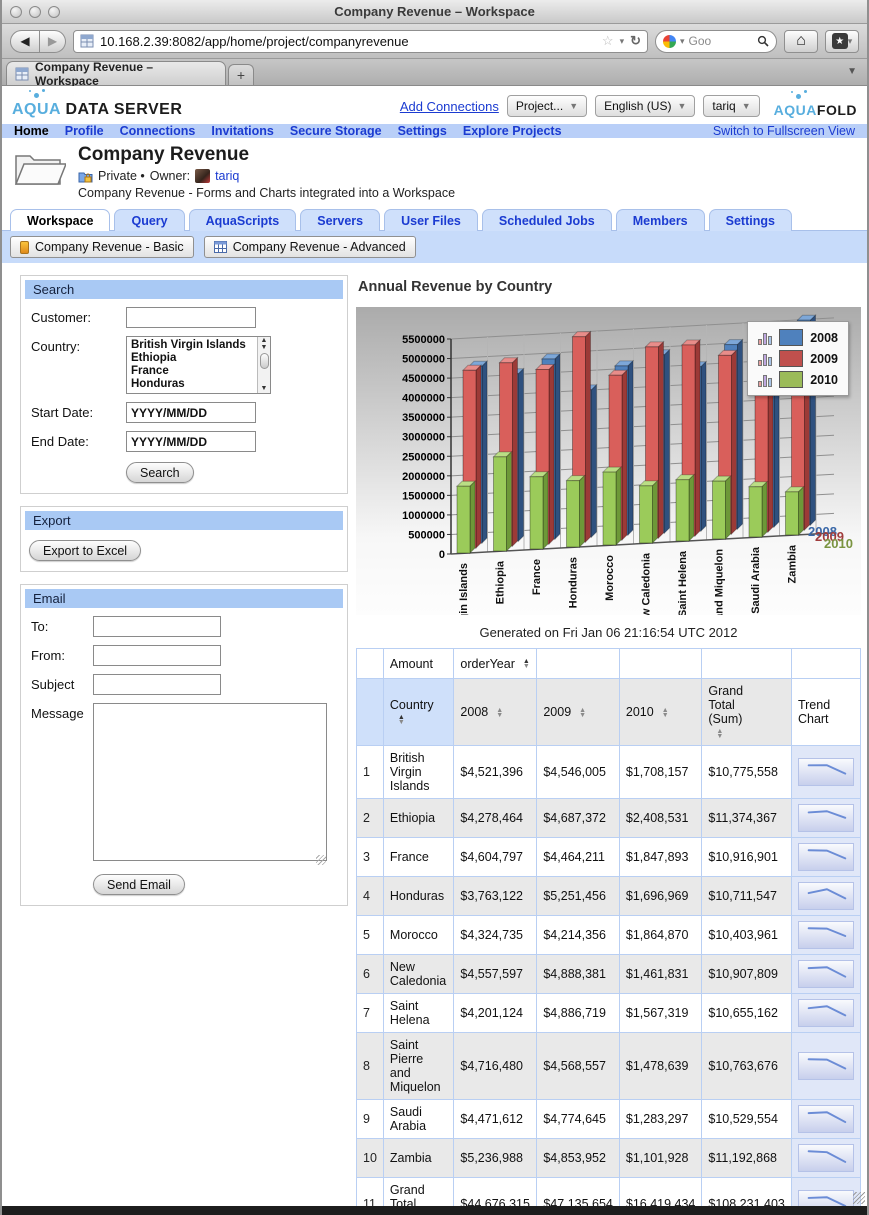 The image size is (869, 1215). What do you see at coordinates (791, 337) in the screenshot?
I see `legend-swatch` at bounding box center [791, 337].